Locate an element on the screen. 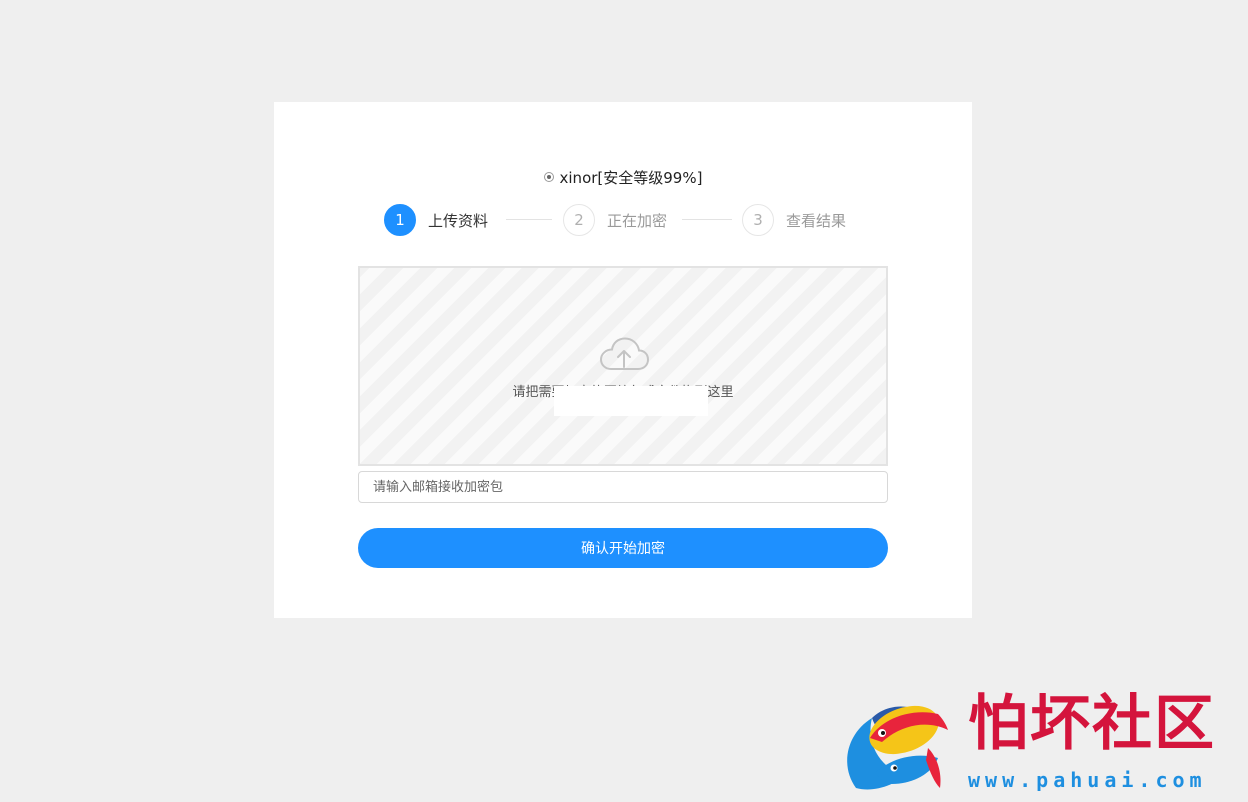 The image size is (1248, 802). step-label: 上传资料 is located at coordinates (458, 220).